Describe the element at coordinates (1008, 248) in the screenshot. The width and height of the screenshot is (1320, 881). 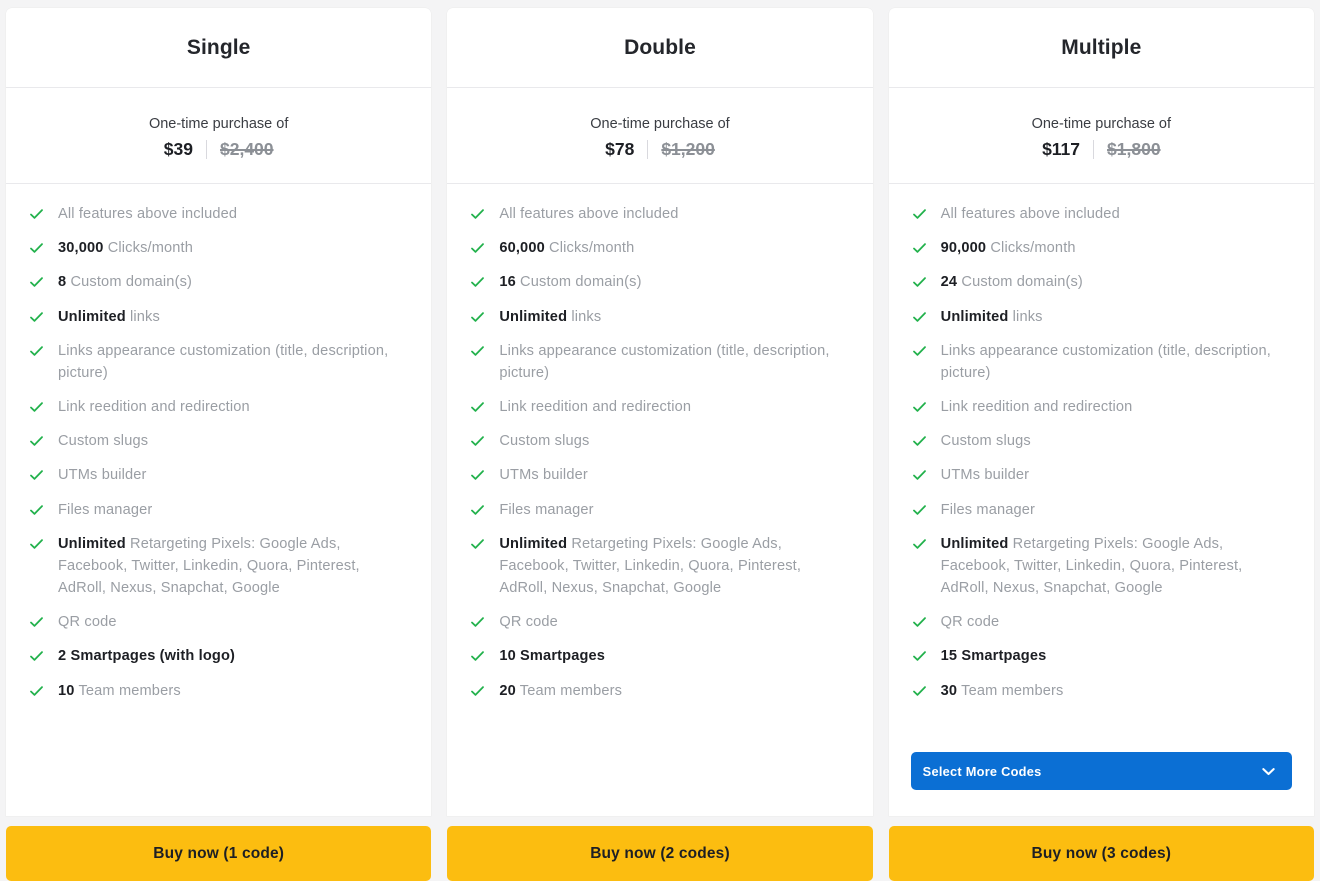
I see `feature-label: 90,000 Clicks/month` at that location.